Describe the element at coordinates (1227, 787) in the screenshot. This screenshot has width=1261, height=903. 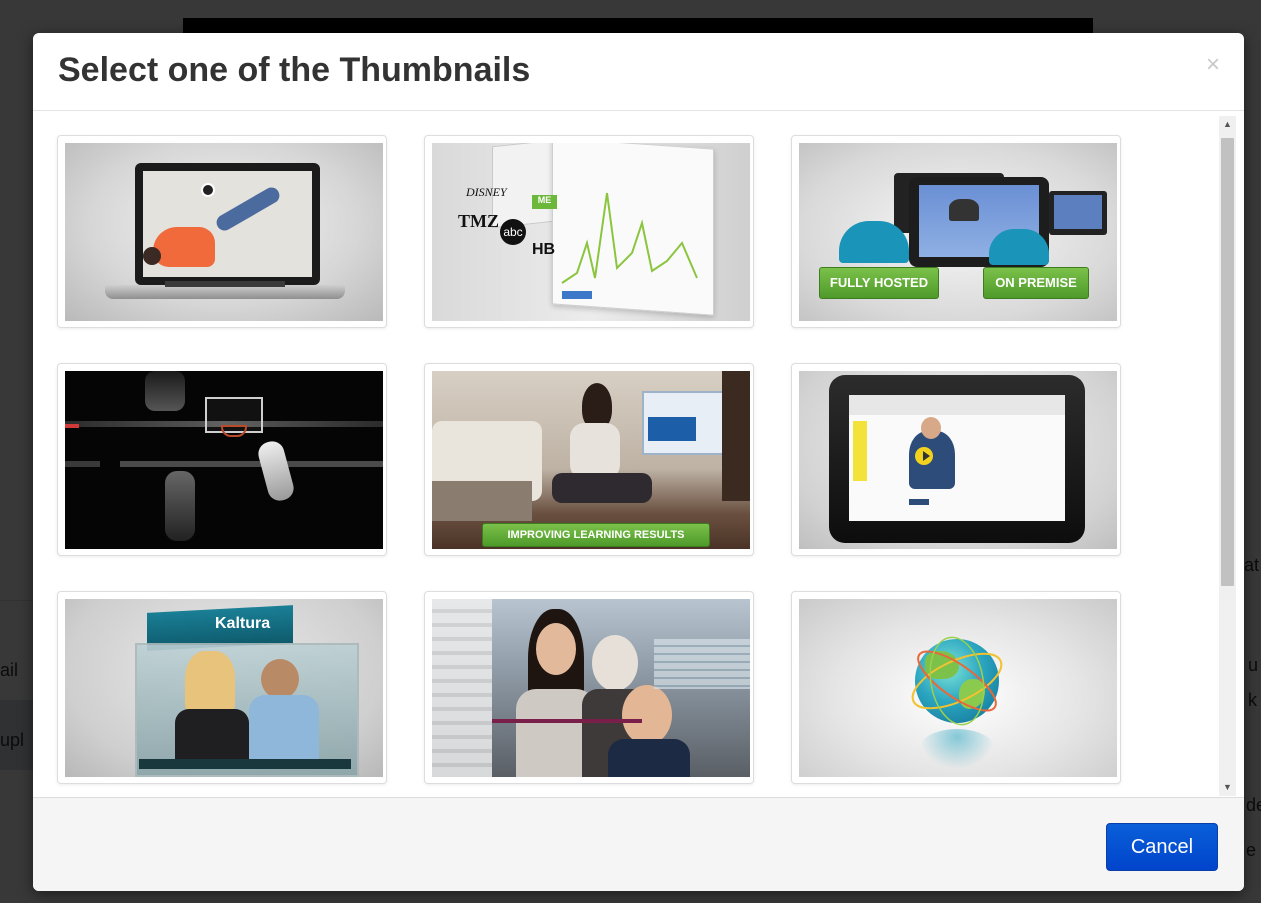
I see `scroll-down-icon: ▼` at that location.